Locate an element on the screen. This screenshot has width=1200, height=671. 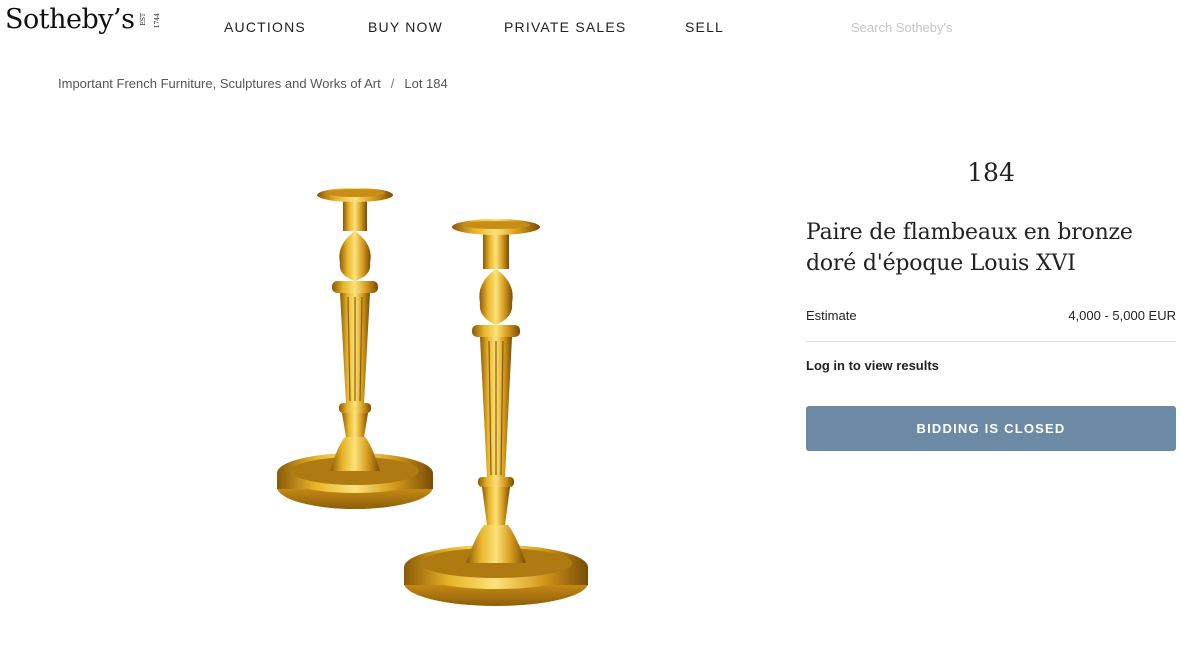
right-candlestick is located at coordinates (496, 412).